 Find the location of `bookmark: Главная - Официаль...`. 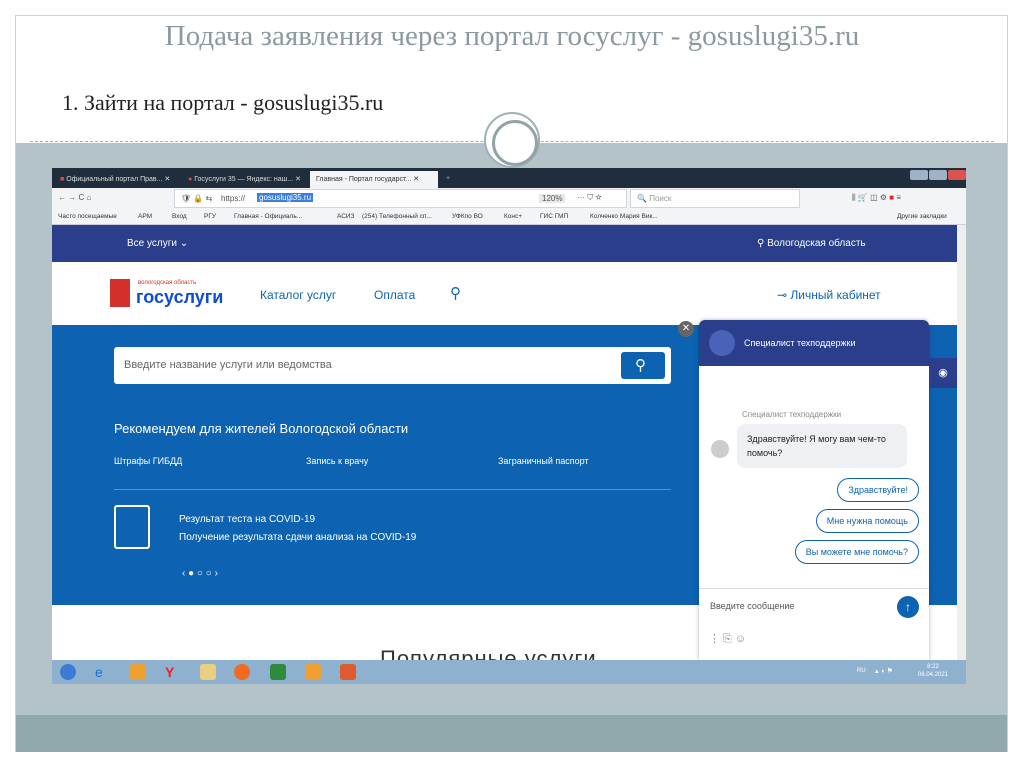

bookmark: Главная - Официаль... is located at coordinates (268, 216).